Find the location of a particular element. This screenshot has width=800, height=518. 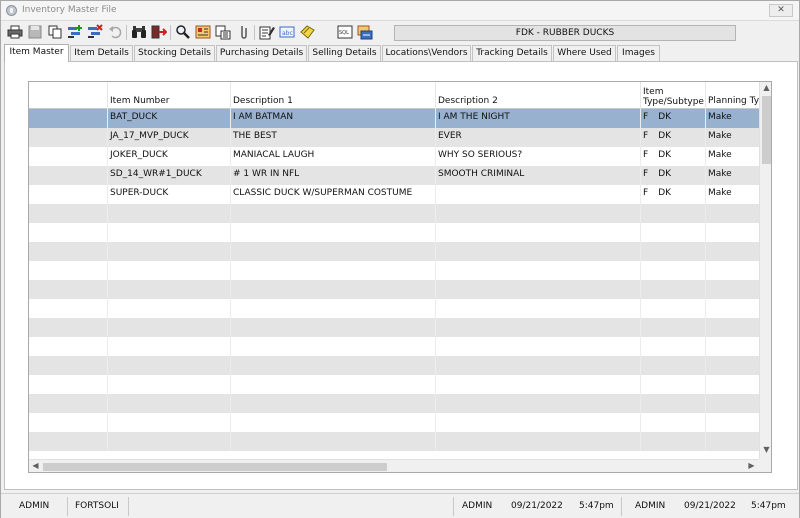

cell-item-number: SD_14_WR#1_DUCK is located at coordinates (168, 175).